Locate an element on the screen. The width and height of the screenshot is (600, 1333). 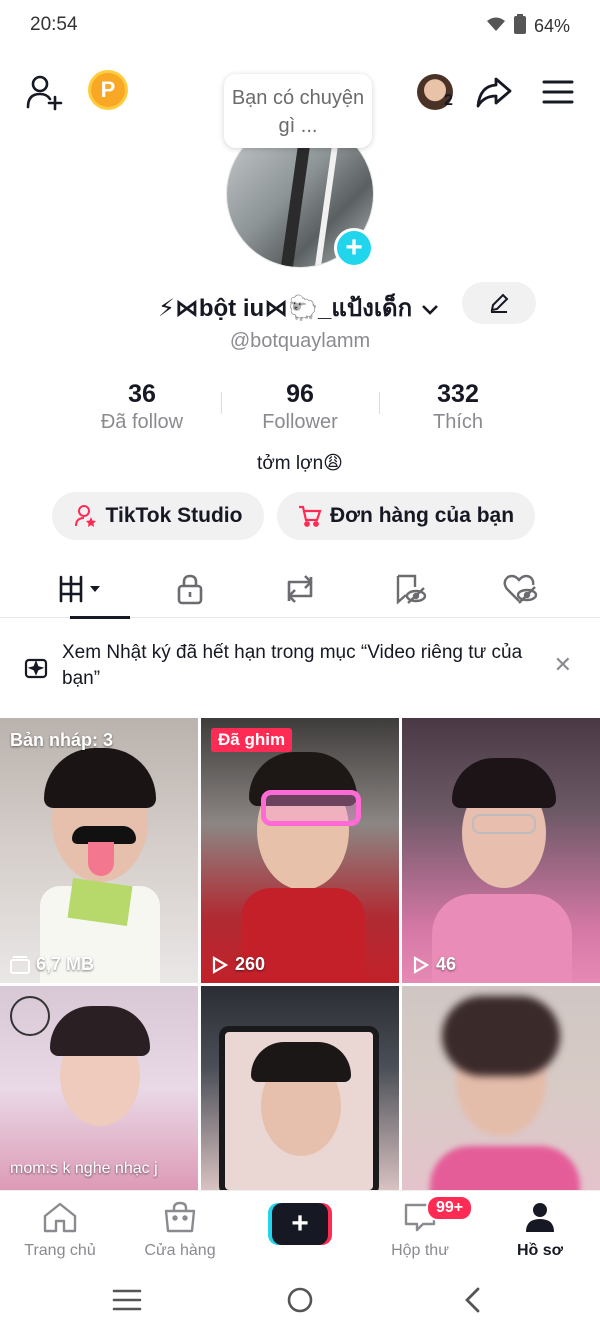
bottom-nav: Trang chủ Cửa hàng + 99+ Hộp thư Hồ sơ is located at coordinates (300, 1229).